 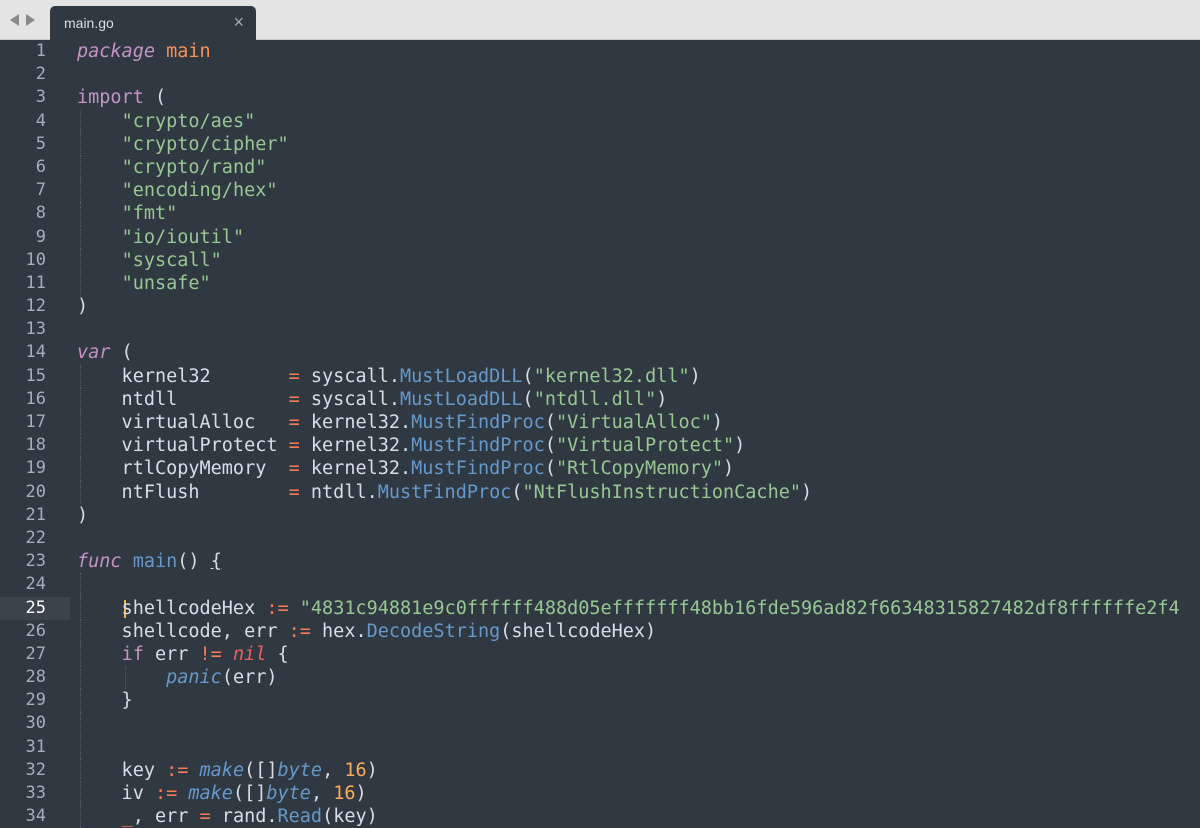 I want to click on code-line: 30, so click(x=600, y=724).